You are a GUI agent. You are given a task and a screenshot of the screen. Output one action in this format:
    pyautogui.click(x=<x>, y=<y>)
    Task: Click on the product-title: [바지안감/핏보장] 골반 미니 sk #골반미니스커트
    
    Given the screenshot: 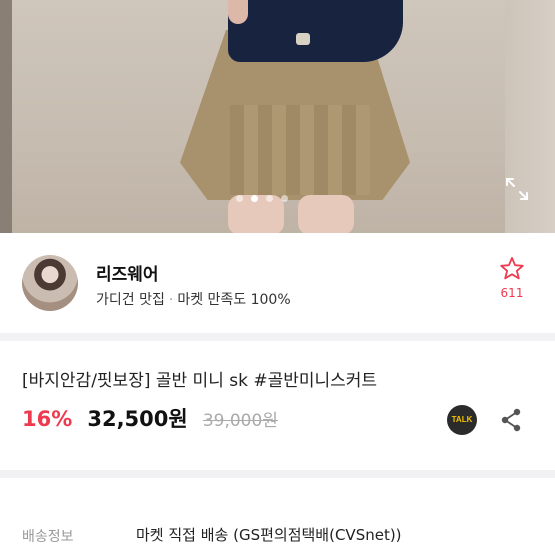 What is the action you would take?
    pyautogui.click(x=200, y=381)
    